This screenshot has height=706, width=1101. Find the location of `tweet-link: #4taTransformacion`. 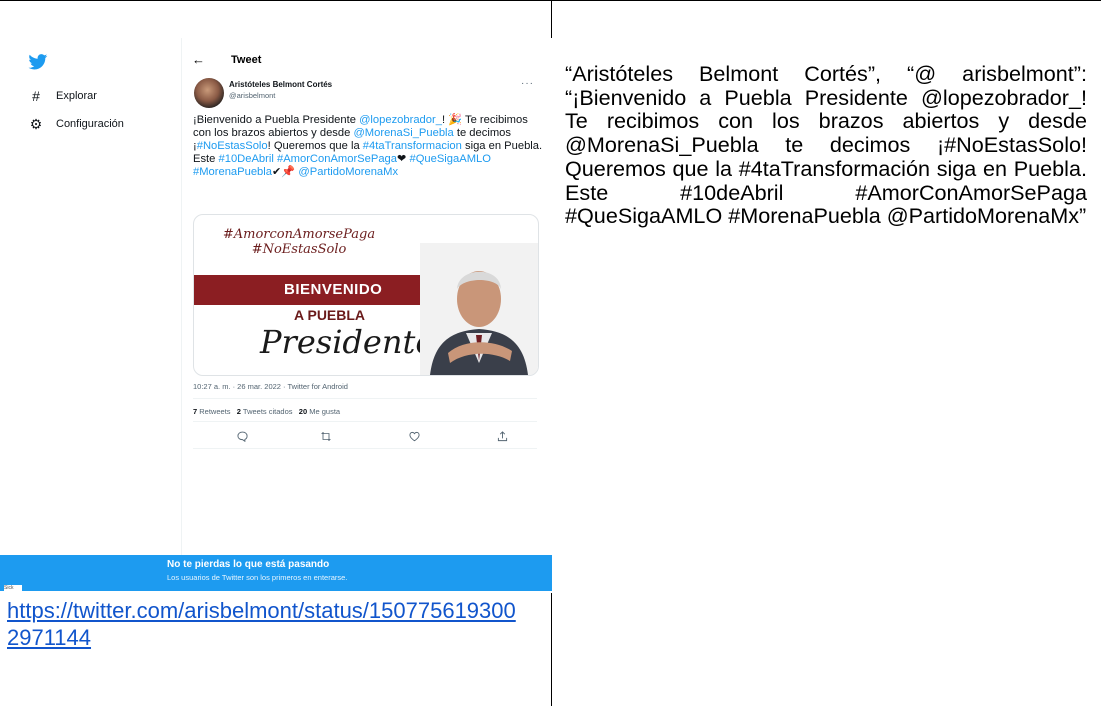

tweet-link: #4taTransformacion is located at coordinates (412, 146).